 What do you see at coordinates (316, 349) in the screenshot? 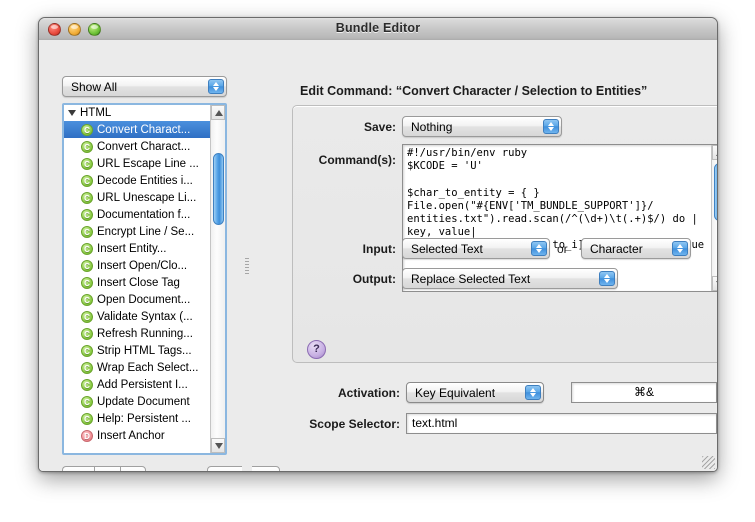
I see `help-icon: ?` at bounding box center [316, 349].